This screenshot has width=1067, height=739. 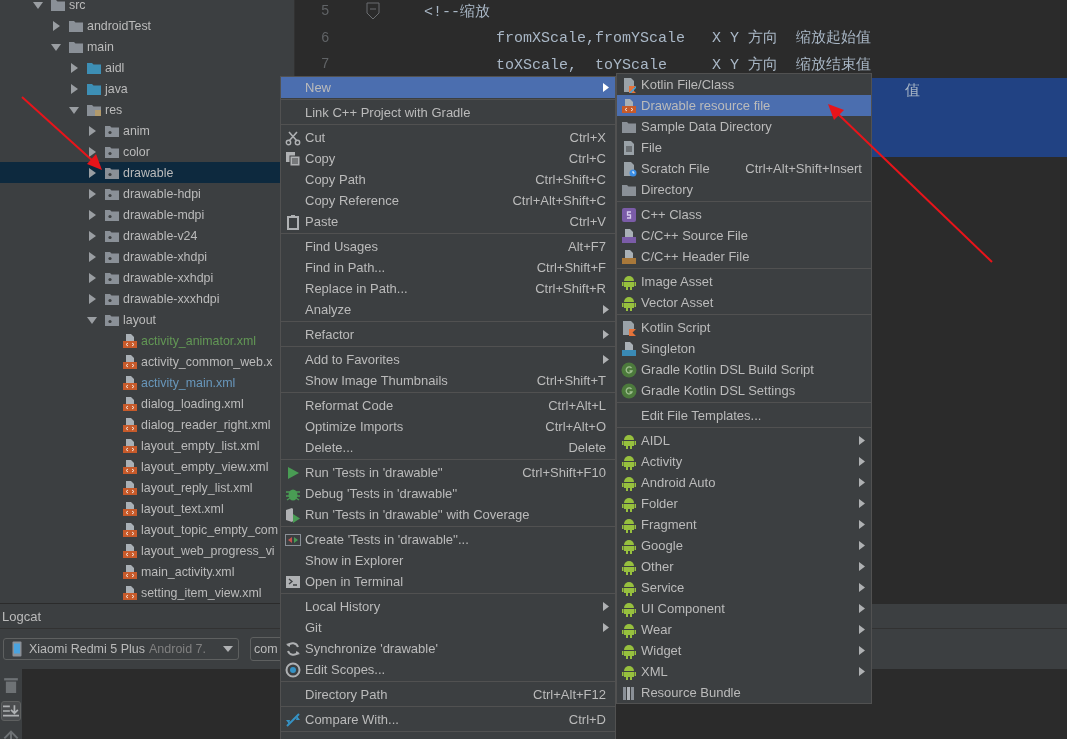 What do you see at coordinates (192, 403) in the screenshot?
I see `file-name: dialog_loading.xml` at bounding box center [192, 403].